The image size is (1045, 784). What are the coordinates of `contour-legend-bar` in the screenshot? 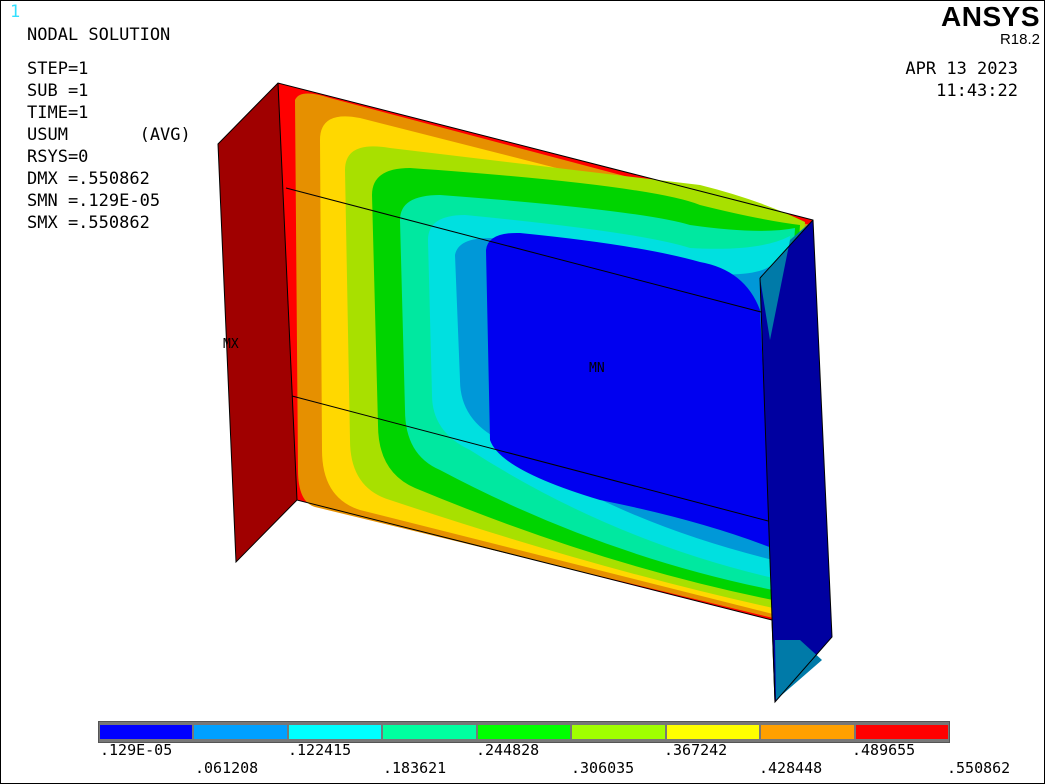 It's located at (524, 732).